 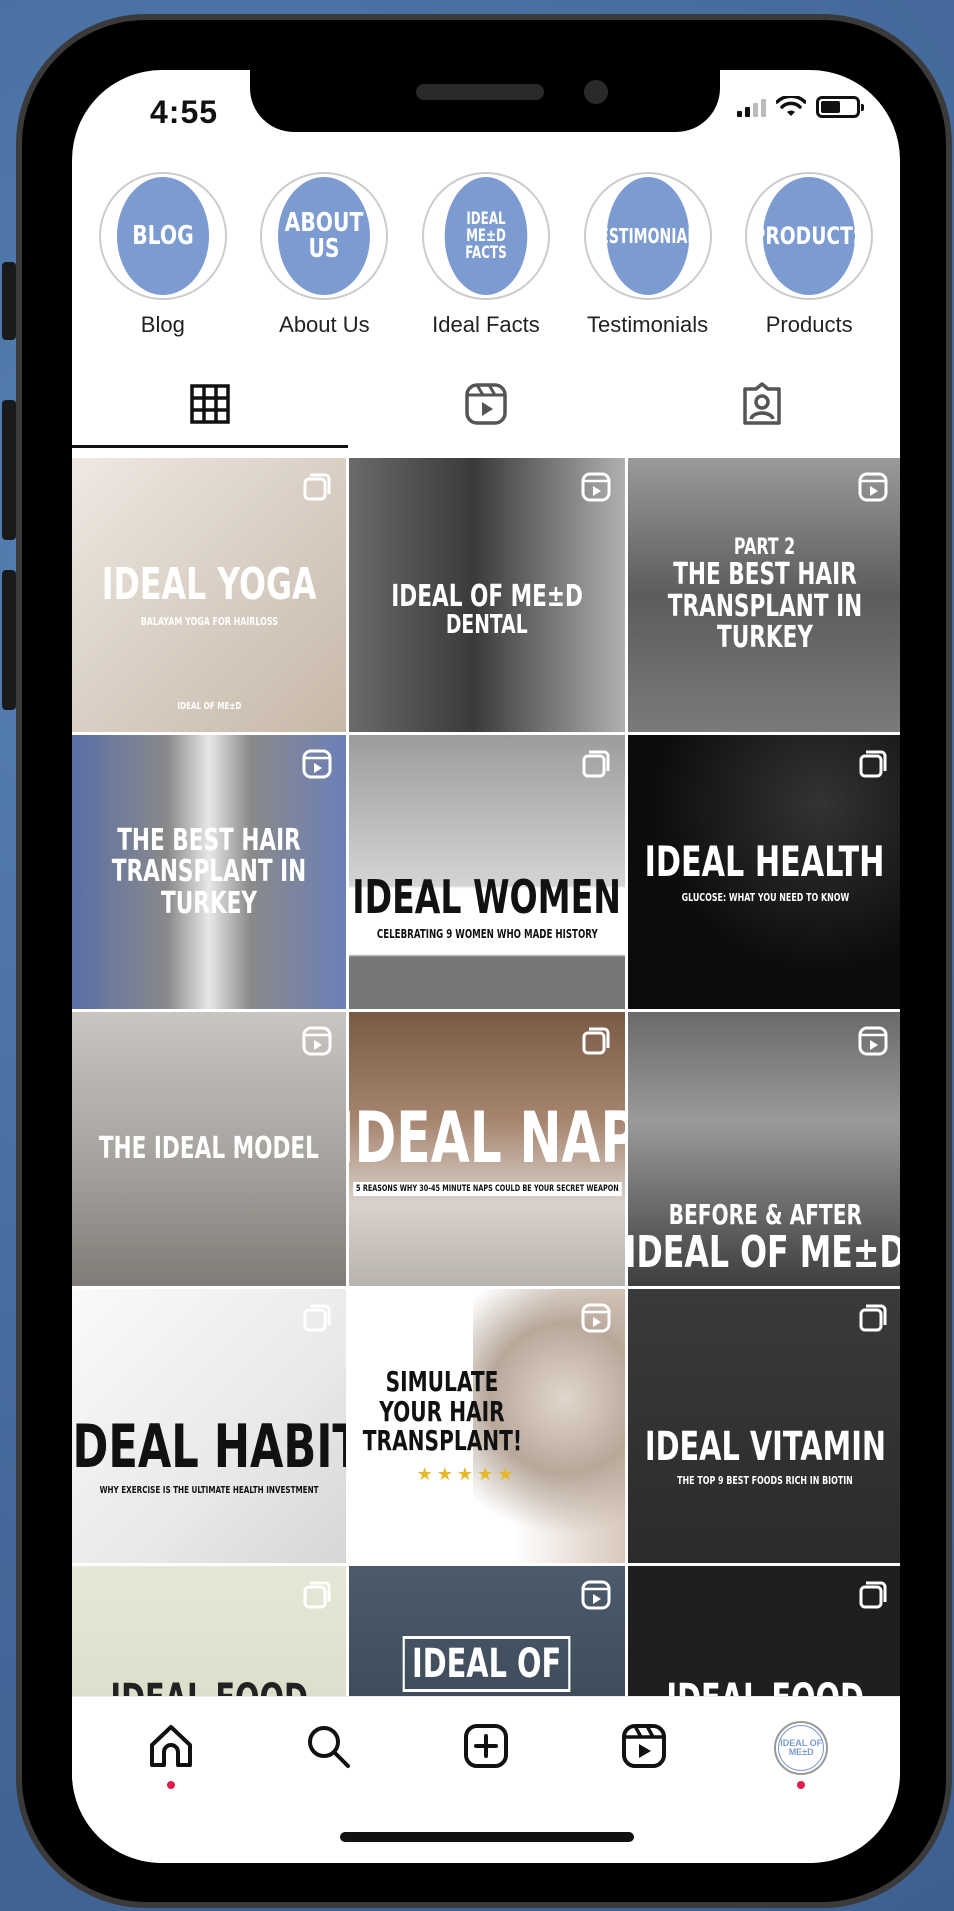 I want to click on highlight-products: PRODUCTS Products, so click(x=809, y=255).